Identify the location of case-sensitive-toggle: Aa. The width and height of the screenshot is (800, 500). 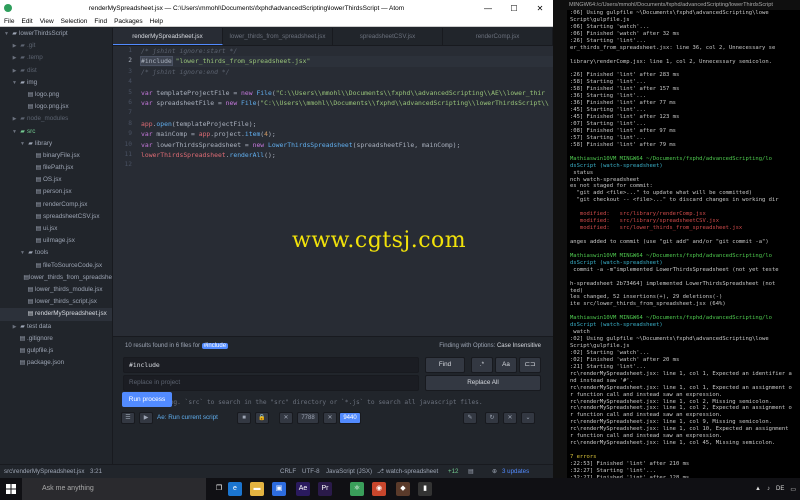
(506, 365).